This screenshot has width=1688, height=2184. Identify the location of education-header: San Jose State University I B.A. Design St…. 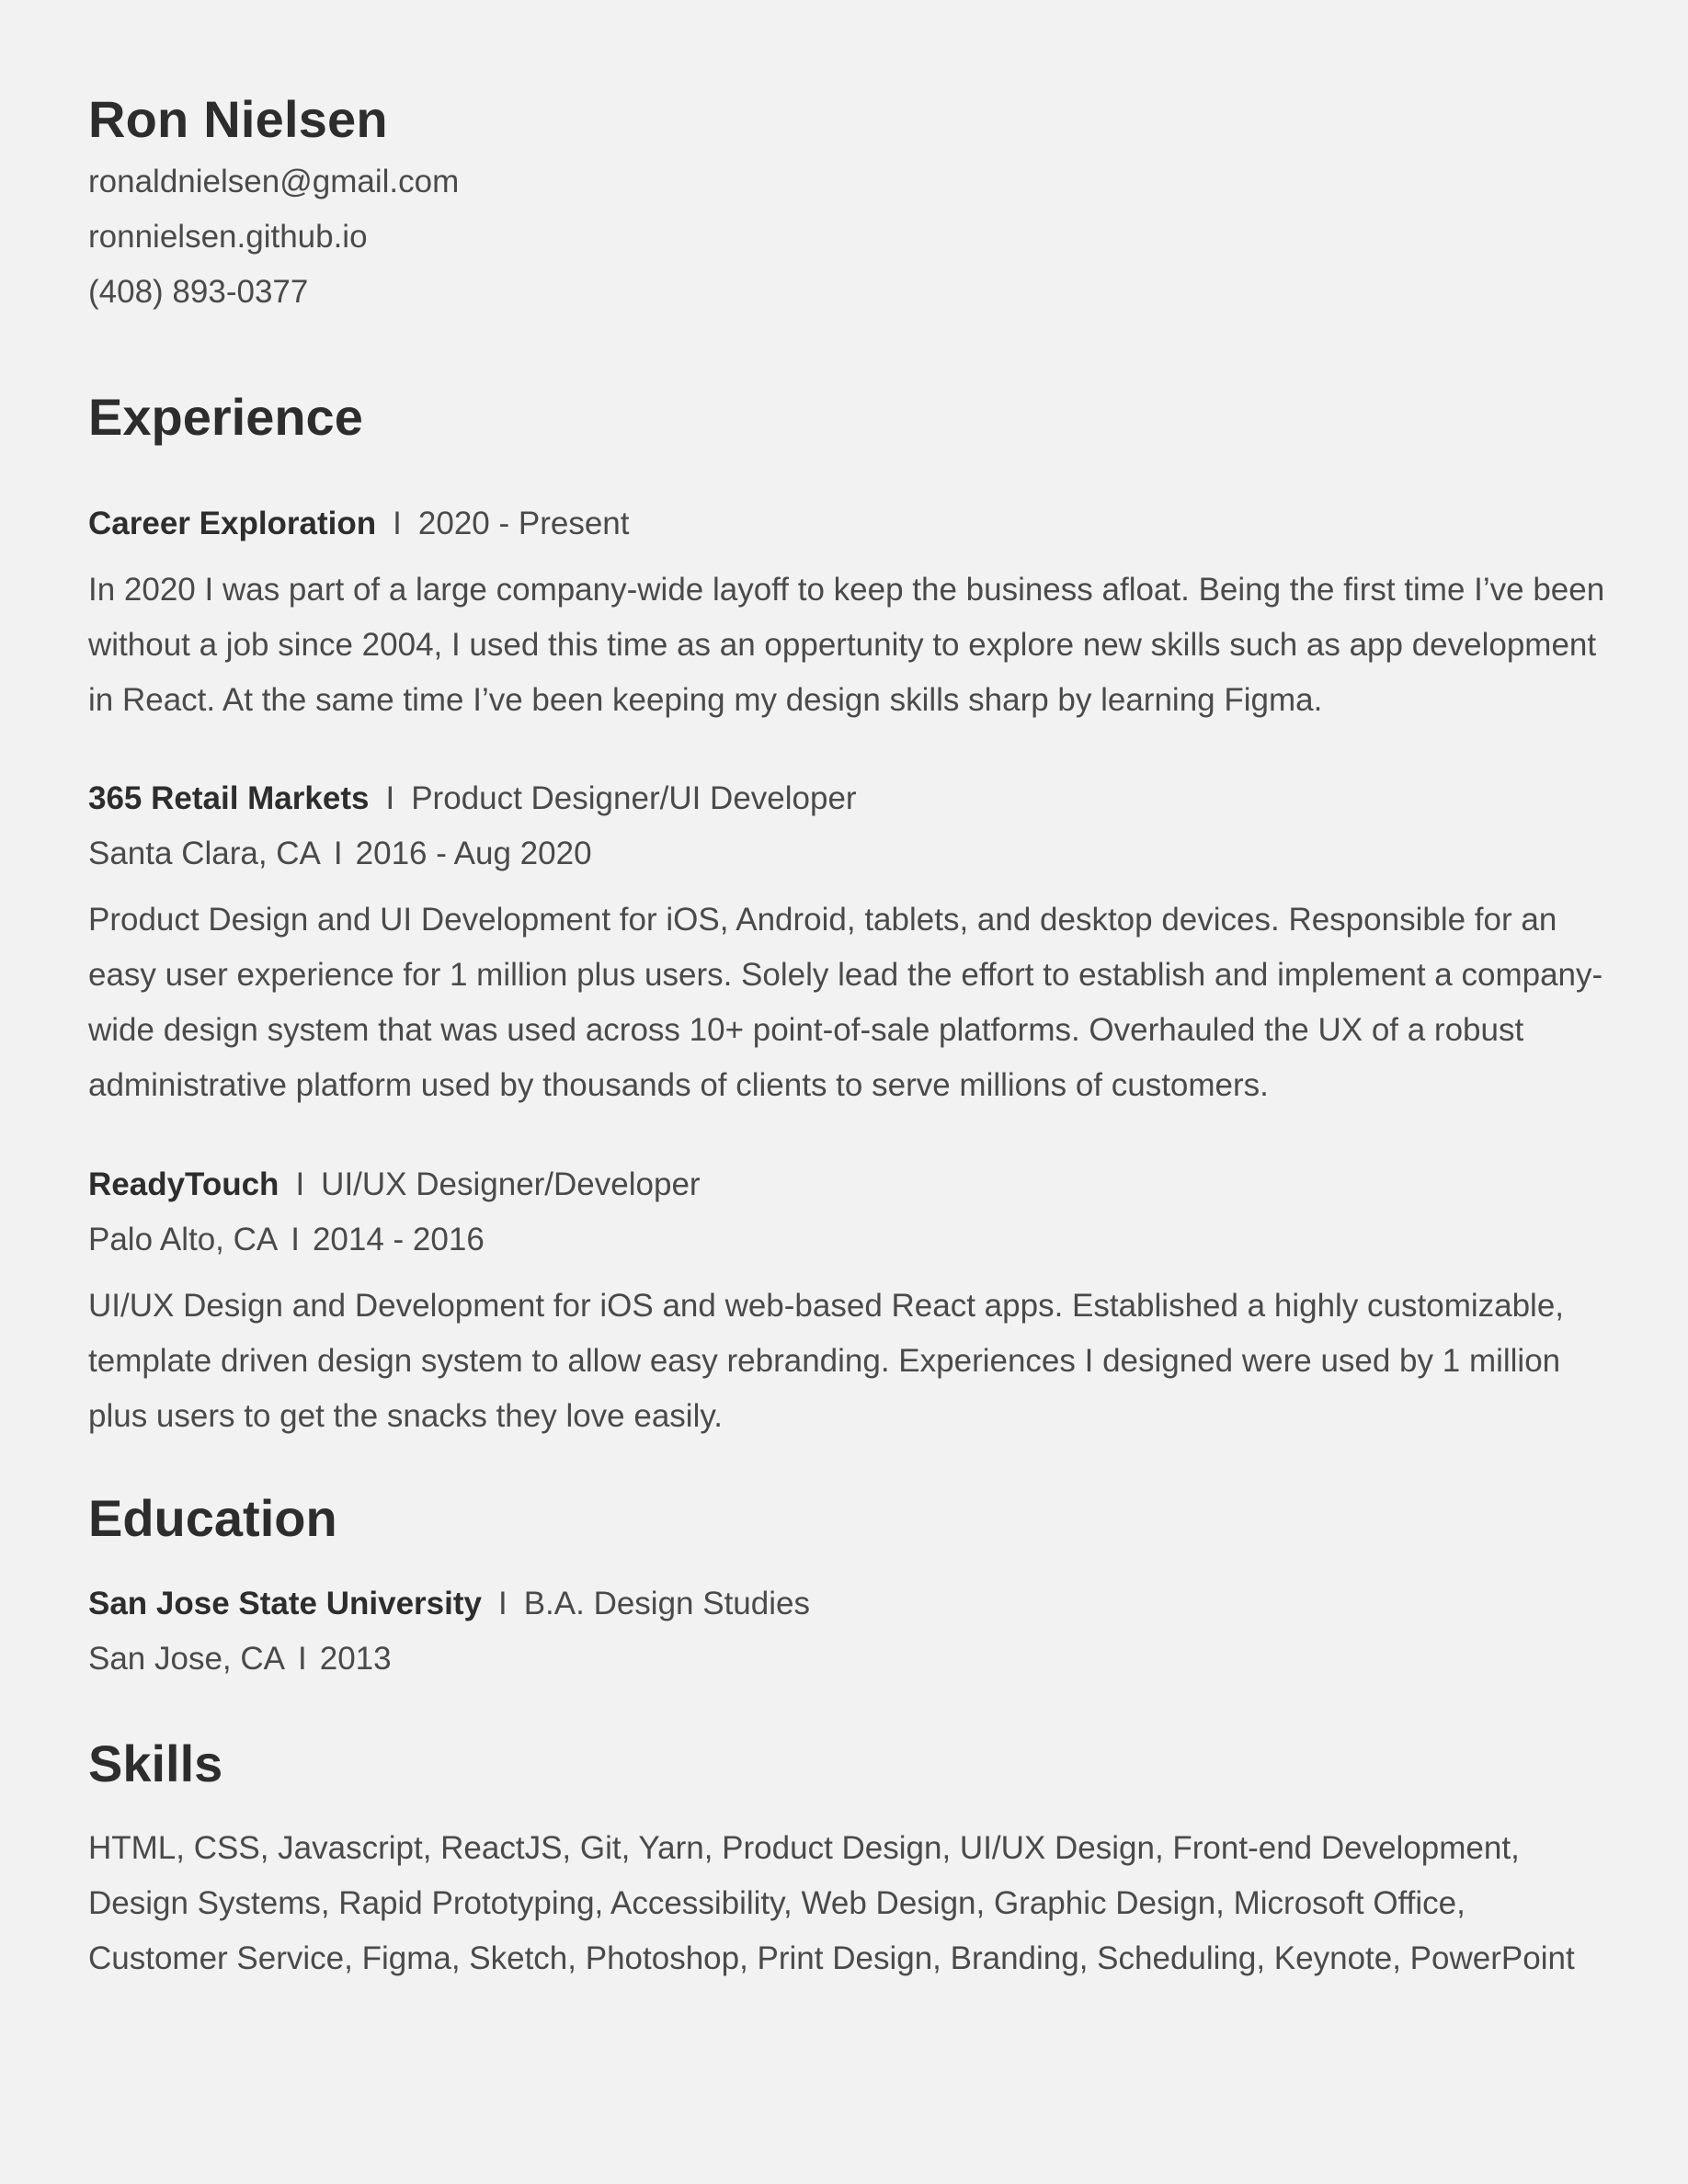
(449, 1604).